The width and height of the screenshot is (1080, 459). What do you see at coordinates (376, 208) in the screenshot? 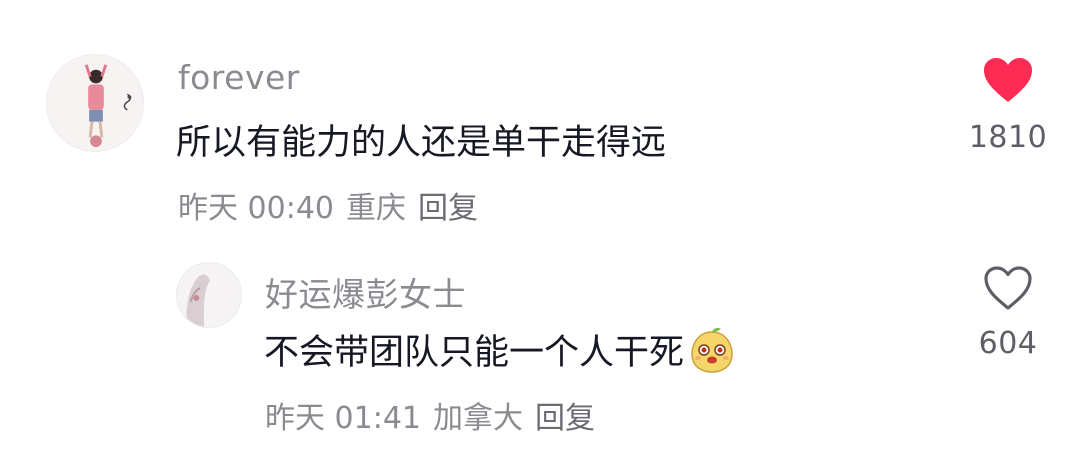
I see `comment-location: 重庆` at bounding box center [376, 208].